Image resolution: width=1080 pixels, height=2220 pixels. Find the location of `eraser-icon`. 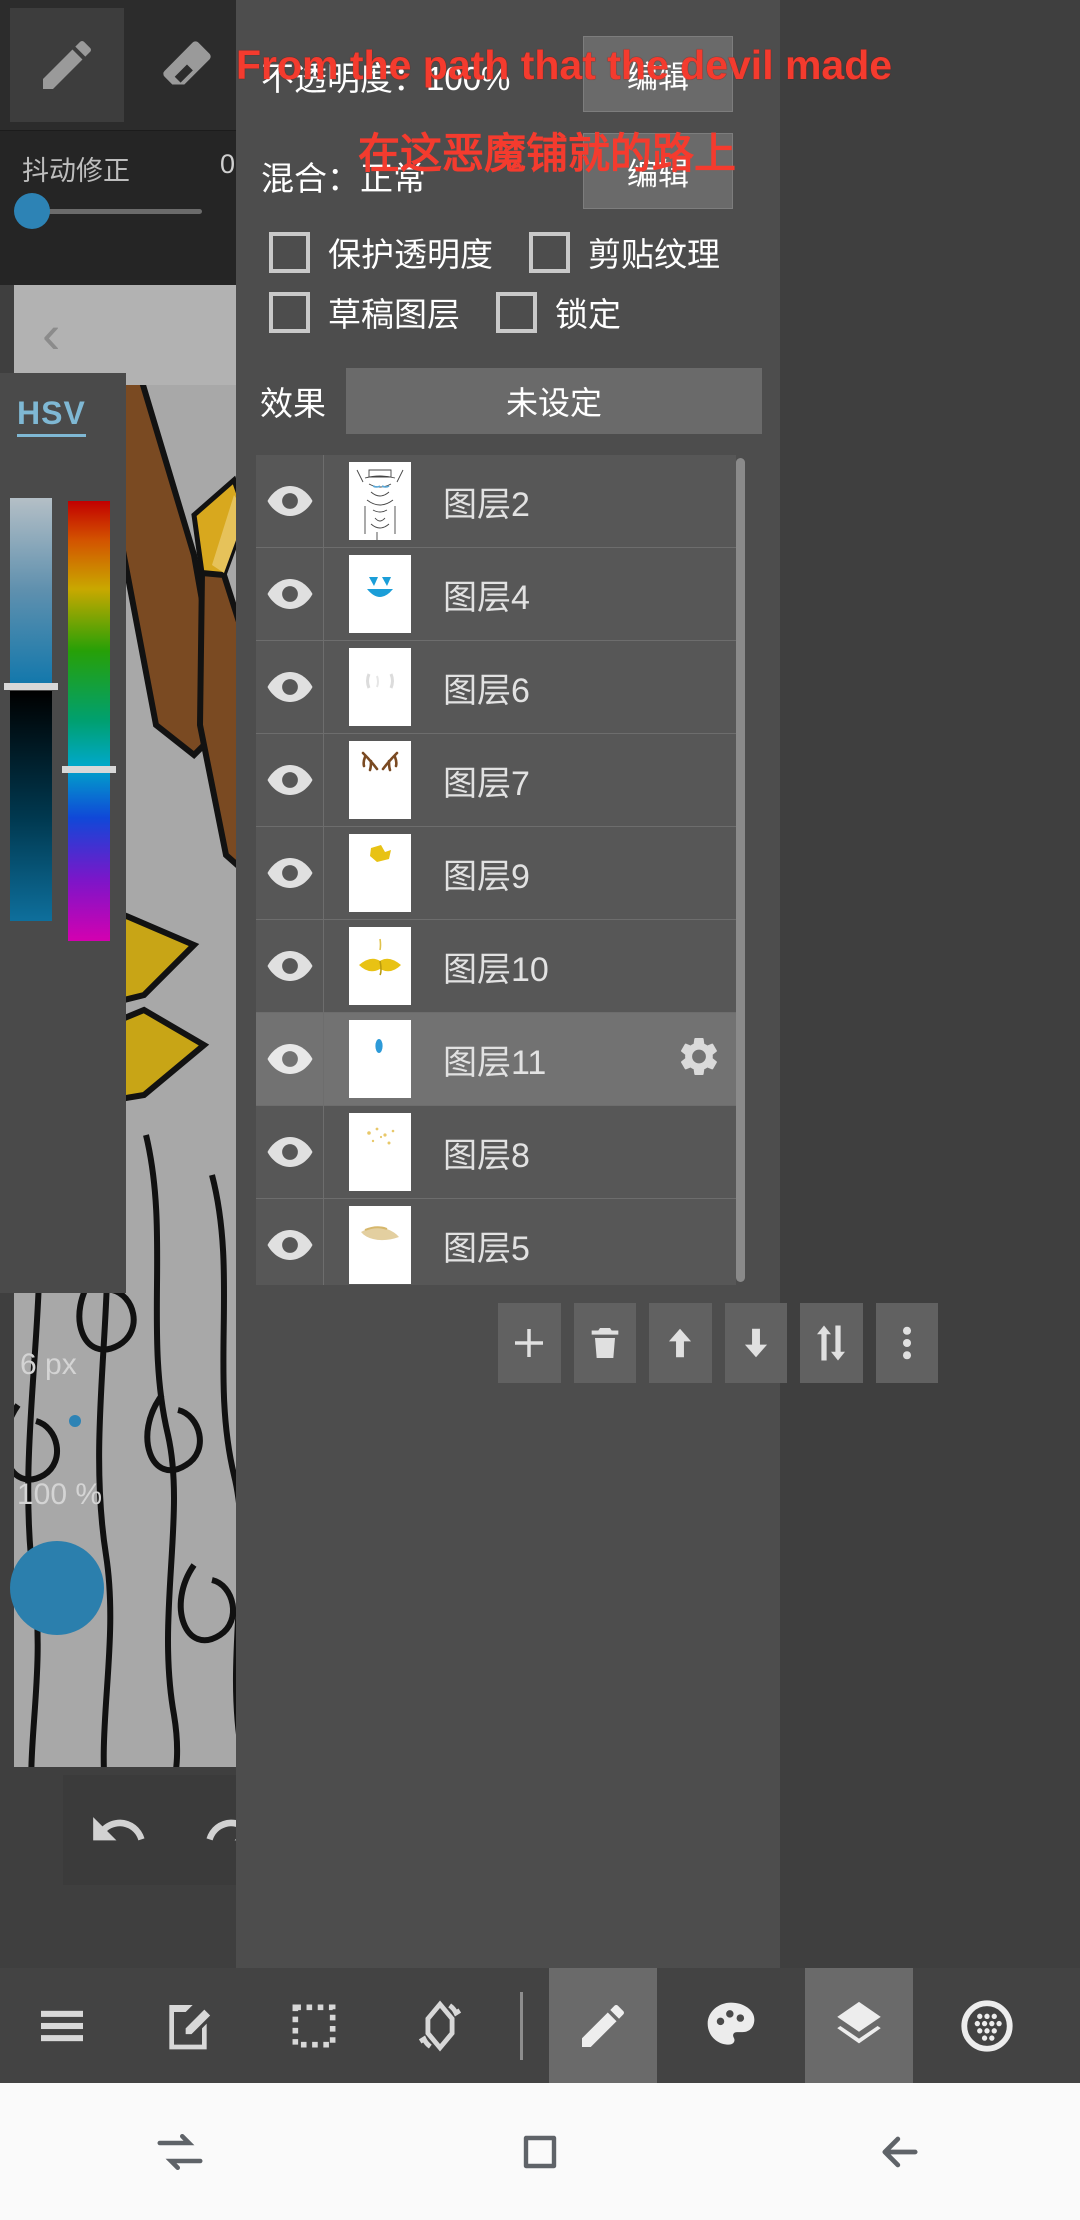

eraser-icon is located at coordinates (187, 63).